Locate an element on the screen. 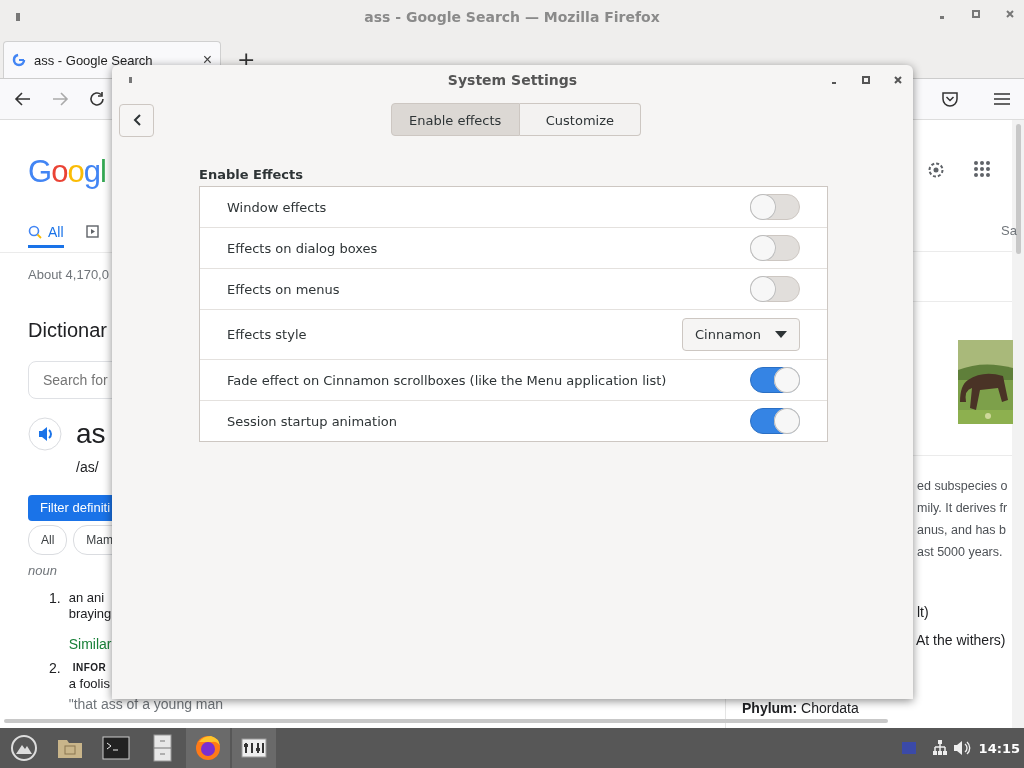 Image resolution: width=1024 pixels, height=768 pixels. setting-label: Window effects is located at coordinates (277, 207).